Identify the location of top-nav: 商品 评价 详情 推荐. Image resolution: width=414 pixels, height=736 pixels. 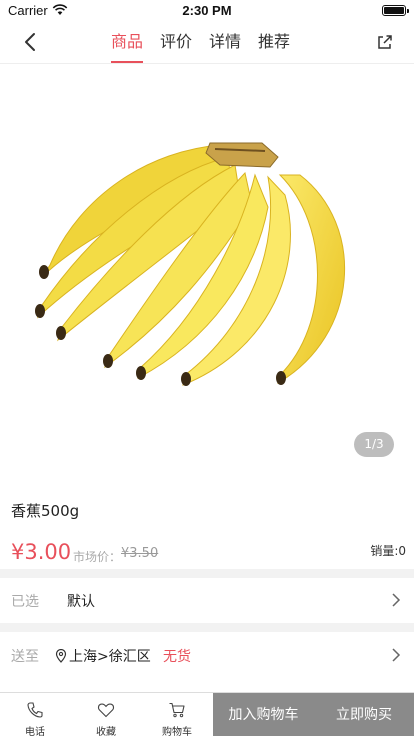
(207, 43).